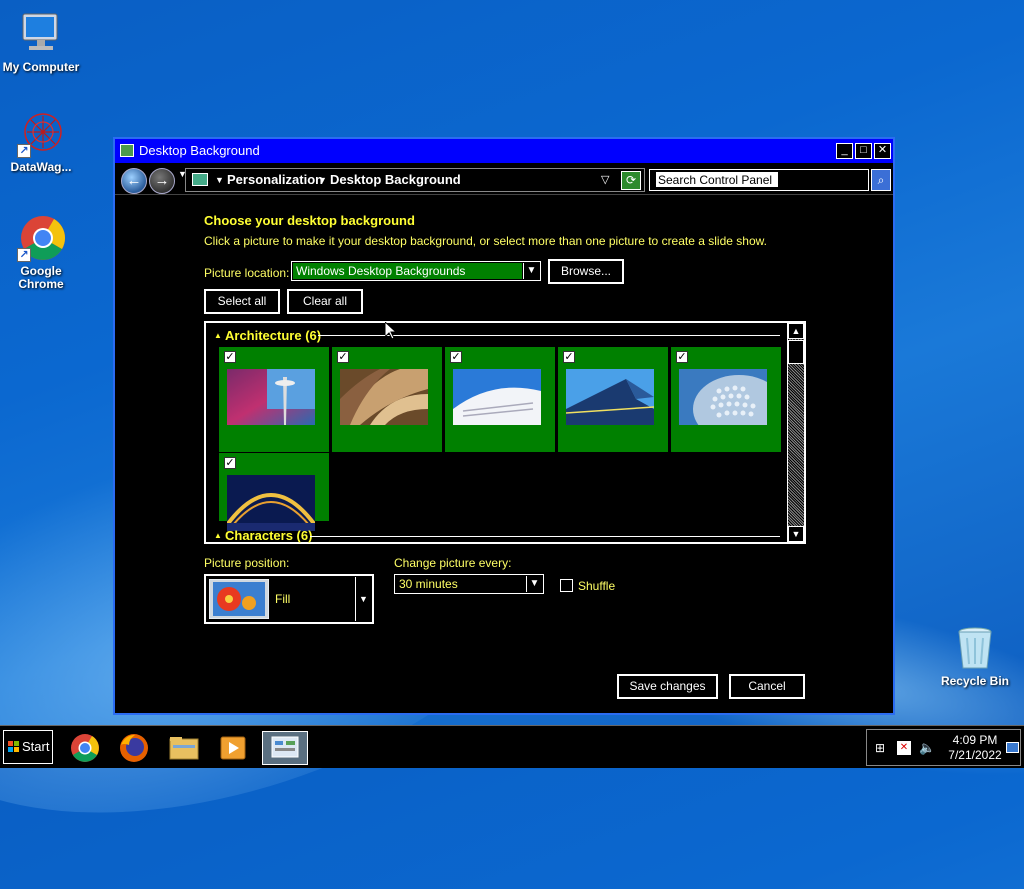  What do you see at coordinates (41, 67) in the screenshot?
I see `desktop-icon-label: My Computer` at bounding box center [41, 67].